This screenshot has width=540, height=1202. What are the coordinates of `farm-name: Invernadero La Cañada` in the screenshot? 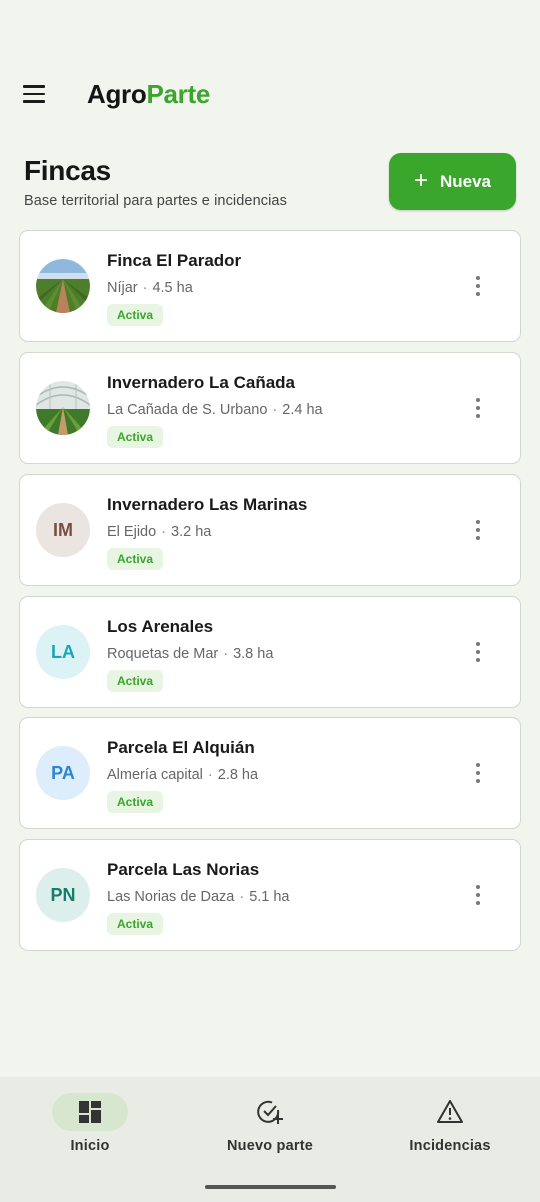 It's located at (201, 382).